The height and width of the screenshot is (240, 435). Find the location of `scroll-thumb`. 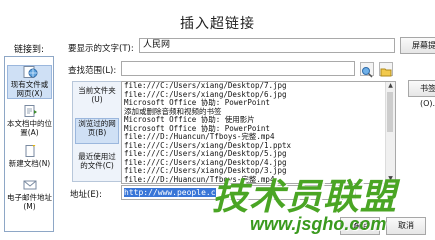

scroll-thumb is located at coordinates (390, 112).